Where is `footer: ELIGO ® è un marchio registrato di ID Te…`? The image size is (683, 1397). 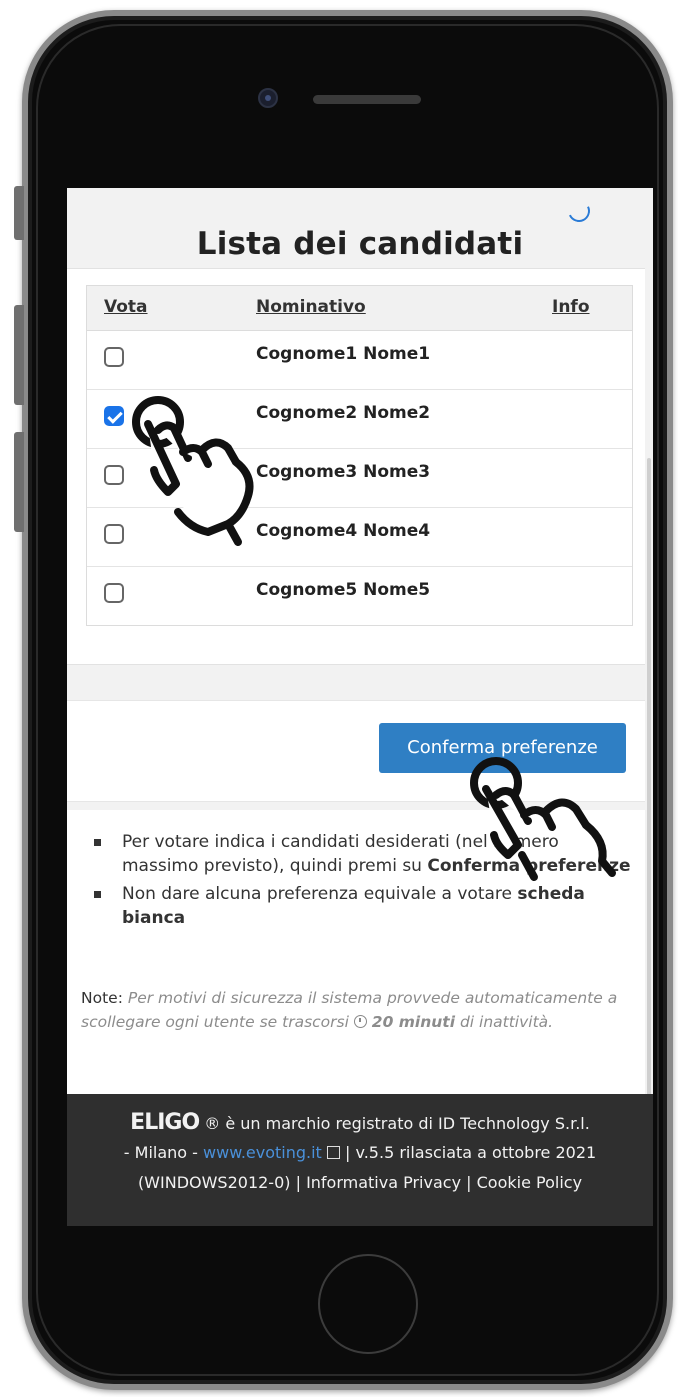 footer: ELIGO ® è un marchio registrato di ID Te… is located at coordinates (360, 1160).